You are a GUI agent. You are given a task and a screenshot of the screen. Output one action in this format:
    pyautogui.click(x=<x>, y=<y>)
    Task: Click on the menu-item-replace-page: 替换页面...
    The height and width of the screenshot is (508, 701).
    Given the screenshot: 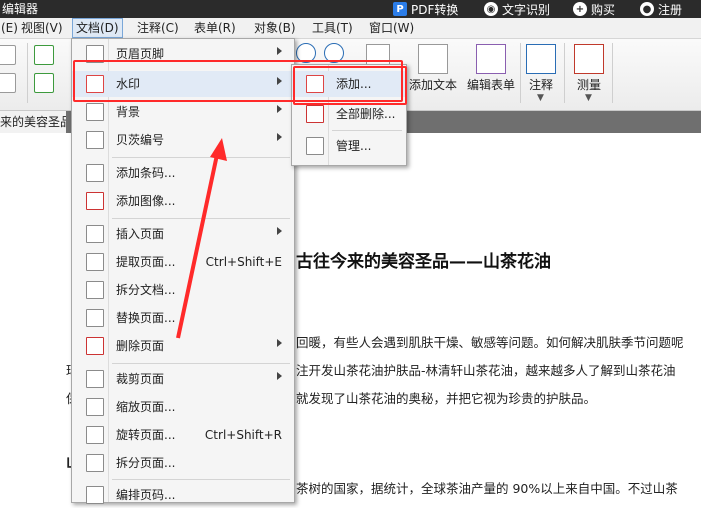 What is the action you would take?
    pyautogui.click(x=183, y=318)
    